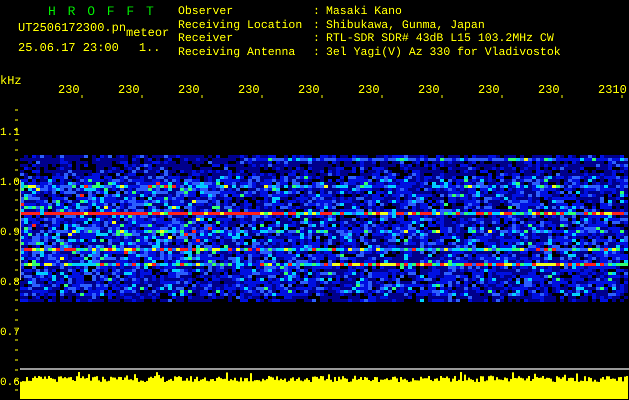 This screenshot has width=629, height=400. Describe the element at coordinates (102, 11) in the screenshot. I see `app-title: H R O F F T` at that location.